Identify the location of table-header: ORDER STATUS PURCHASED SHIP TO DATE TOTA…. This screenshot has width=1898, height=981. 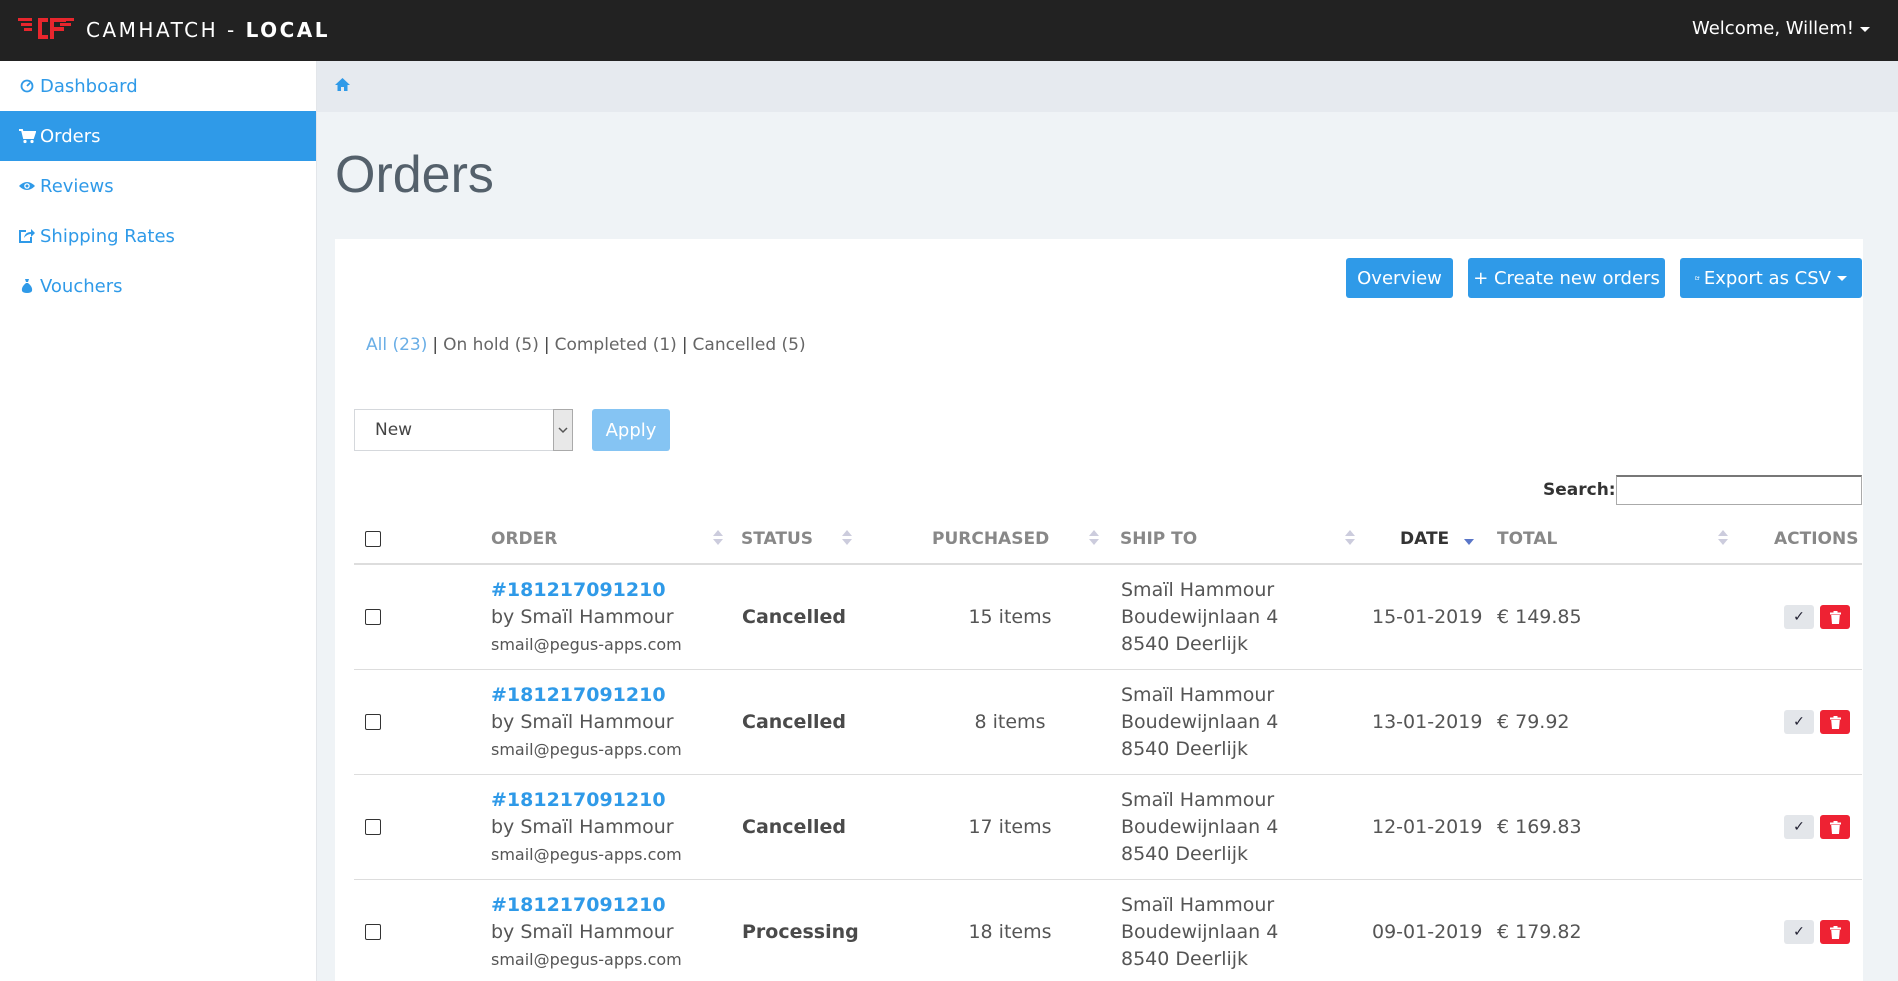
(1108, 539).